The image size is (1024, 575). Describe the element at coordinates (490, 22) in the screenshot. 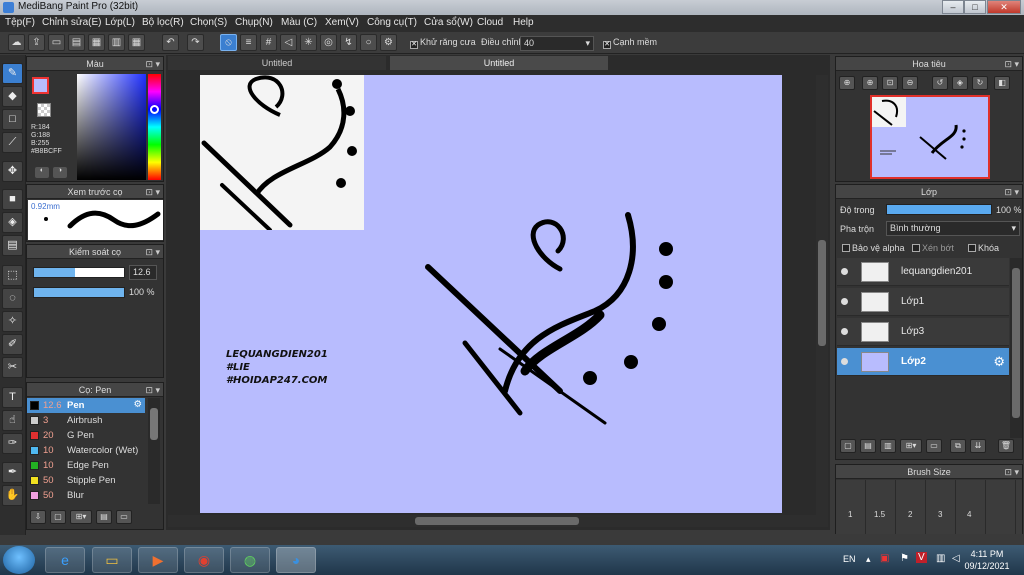

I see `menu-cloud: Cloud` at that location.